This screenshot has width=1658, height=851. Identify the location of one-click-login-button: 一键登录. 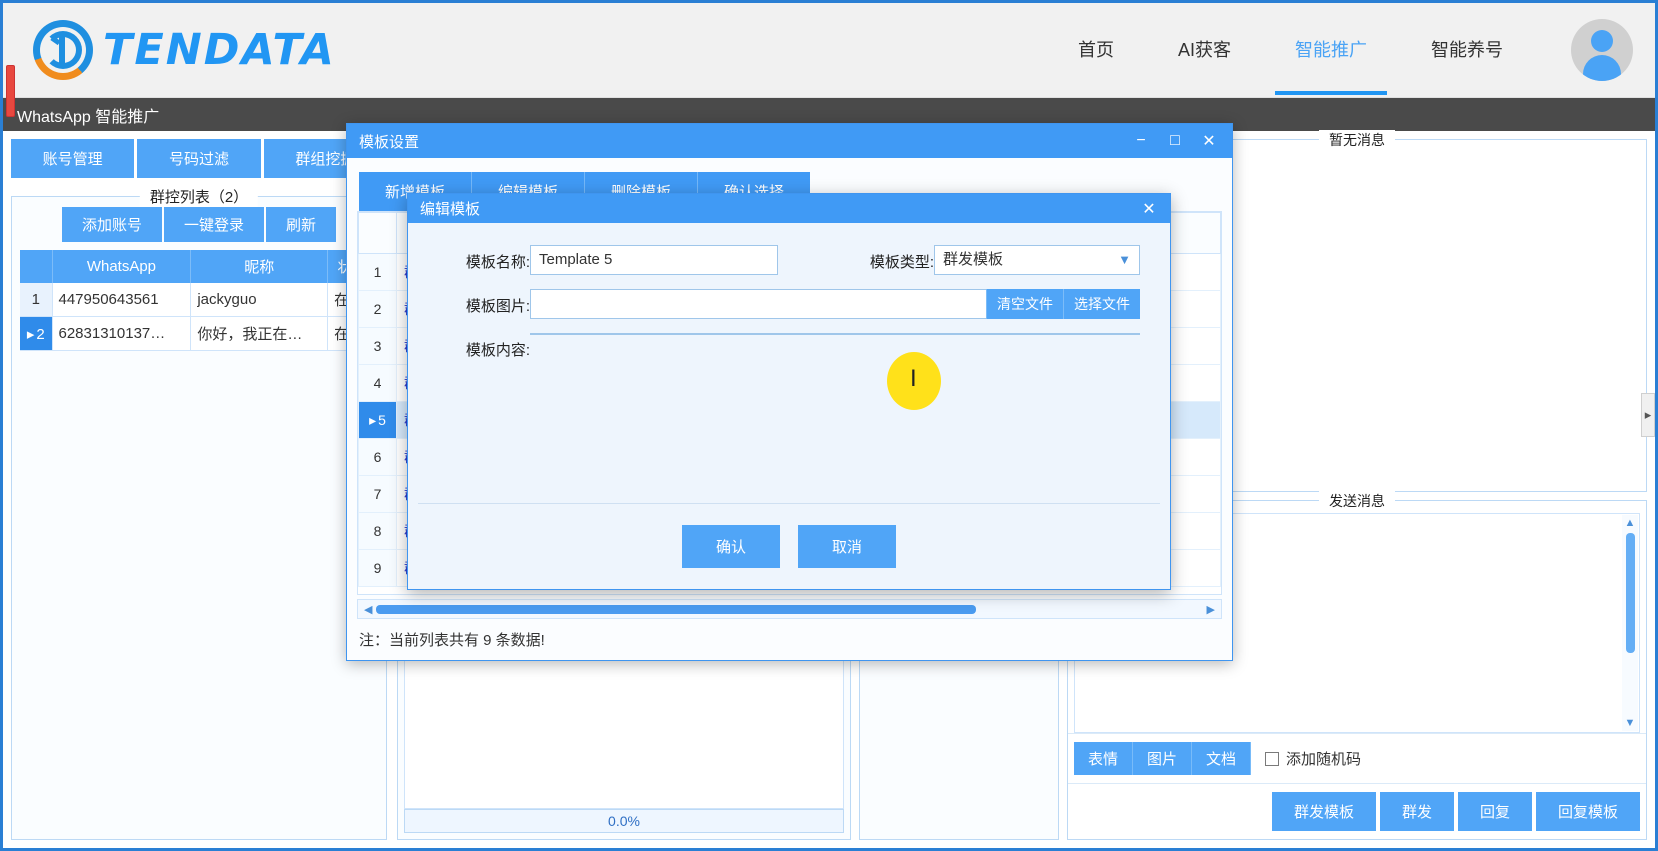
(213, 224).